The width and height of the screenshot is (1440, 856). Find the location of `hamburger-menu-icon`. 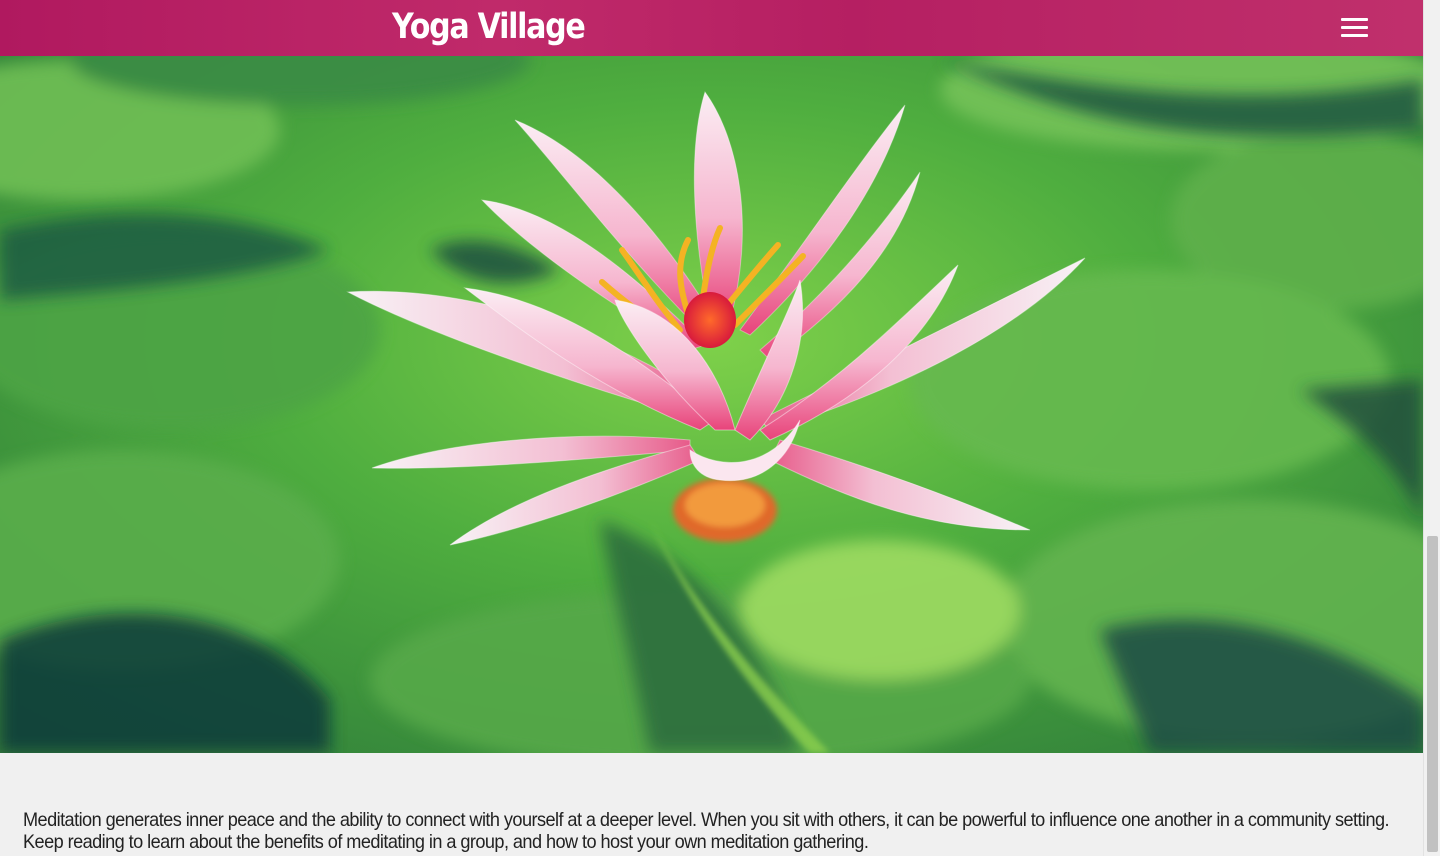

hamburger-menu-icon is located at coordinates (1354, 28).